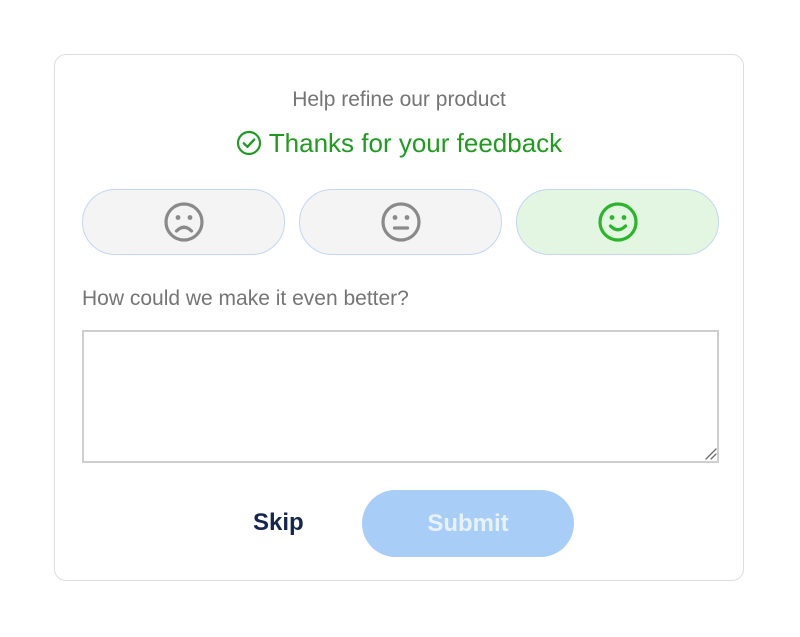 This screenshot has width=800, height=637. I want to click on sad-face-icon, so click(184, 222).